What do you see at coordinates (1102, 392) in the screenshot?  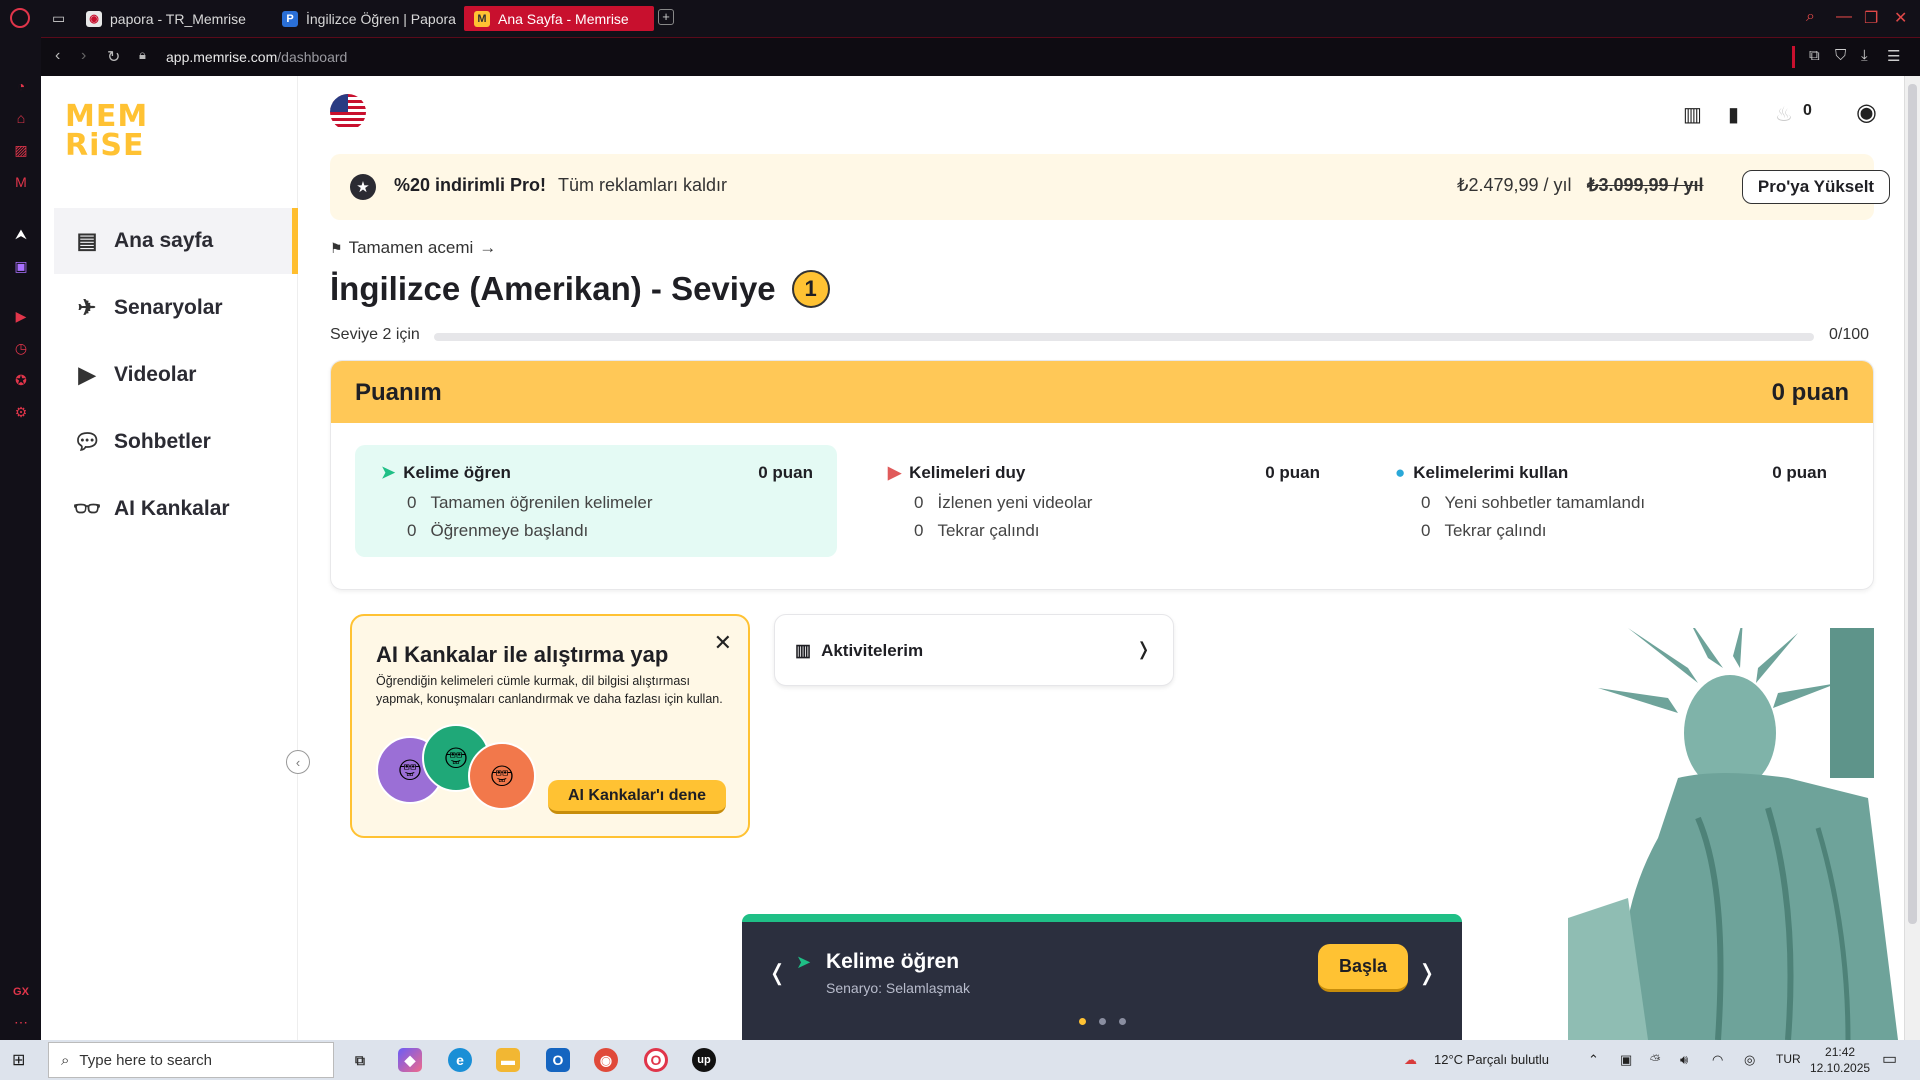 I see `points-header: Puanım 0 puan` at bounding box center [1102, 392].